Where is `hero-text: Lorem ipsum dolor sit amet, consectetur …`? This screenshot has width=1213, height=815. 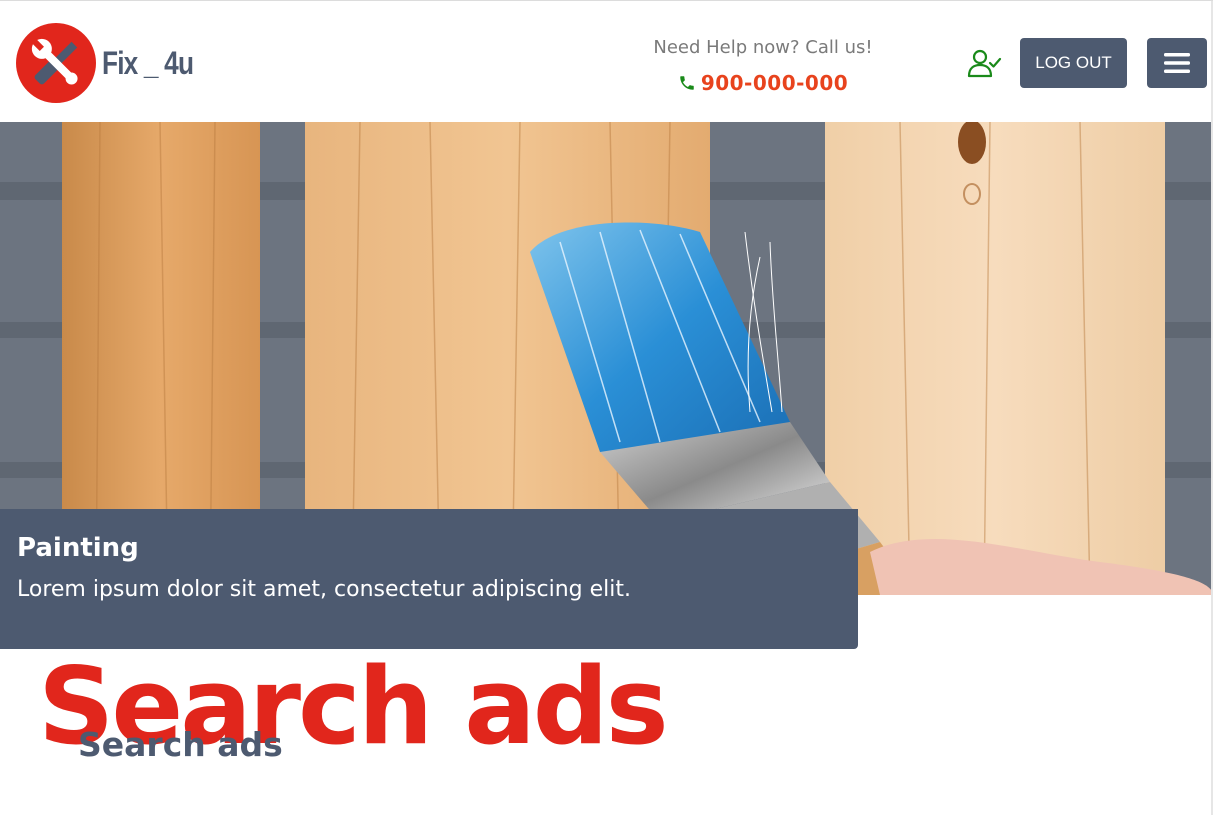
hero-text: Lorem ipsum dolor sit amet, consectetur … is located at coordinates (324, 589).